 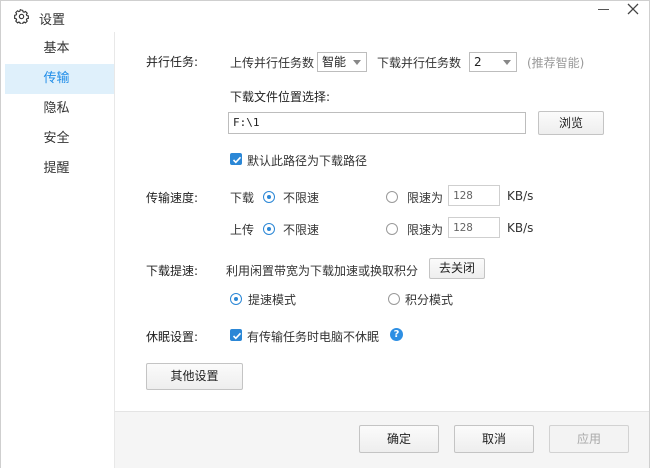 I want to click on download-location-label: 下载文件位置选择:, so click(x=280, y=97).